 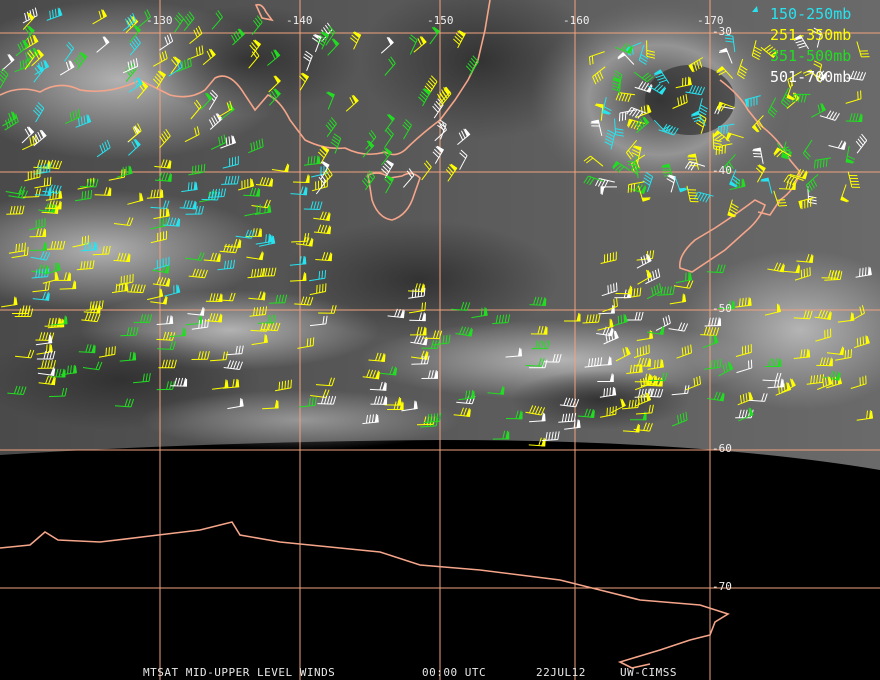 What do you see at coordinates (810, 35) in the screenshot?
I see `legend-item-251-350: 251-350mb` at bounding box center [810, 35].